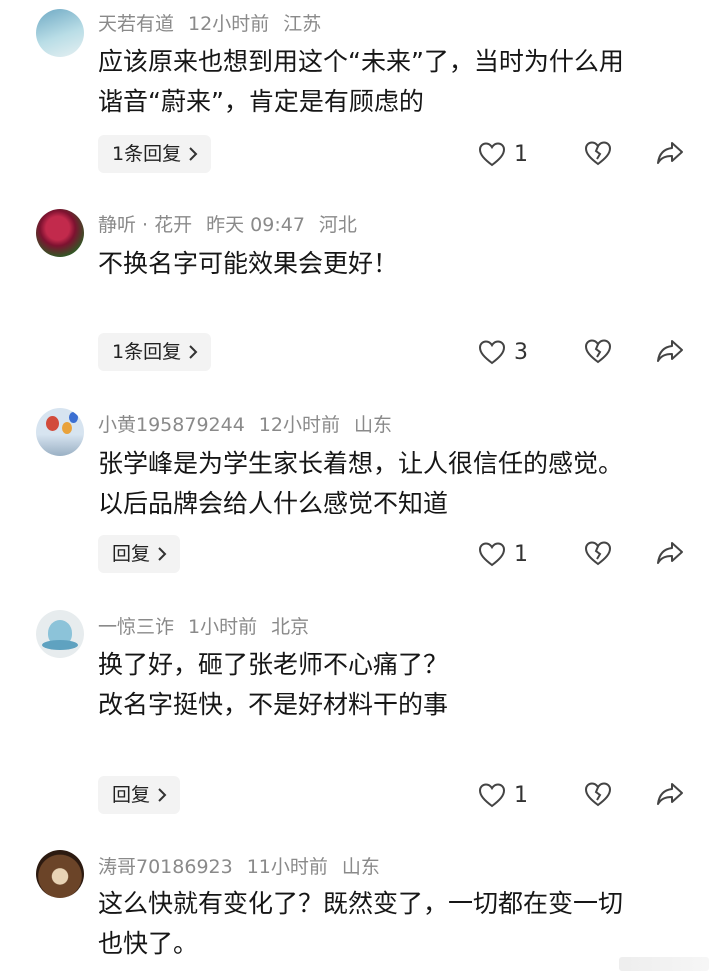  I want to click on comment-meta: 涛哥70186923 11小时前 山东, so click(246, 865).